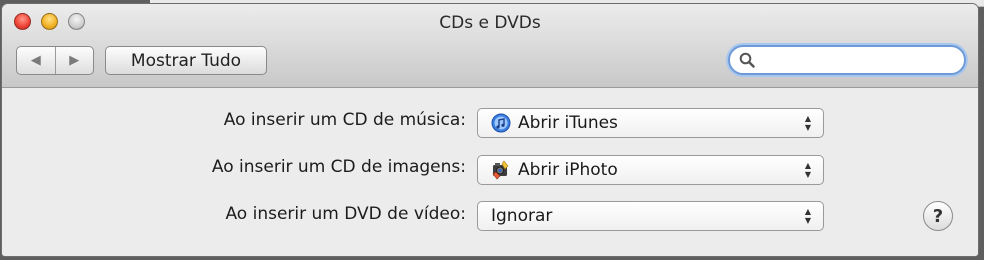 This screenshot has height=260, width=984. What do you see at coordinates (490, 23) in the screenshot?
I see `window-title: CDs e DVDs` at bounding box center [490, 23].